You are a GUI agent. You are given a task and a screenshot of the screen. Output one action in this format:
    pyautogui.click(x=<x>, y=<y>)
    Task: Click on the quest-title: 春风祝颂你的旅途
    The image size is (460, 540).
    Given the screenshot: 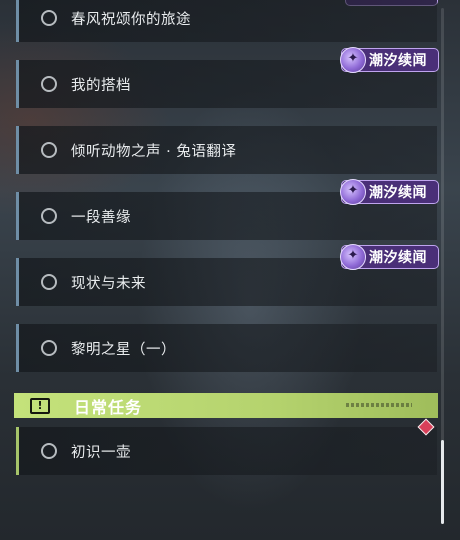 What is the action you would take?
    pyautogui.click(x=131, y=19)
    